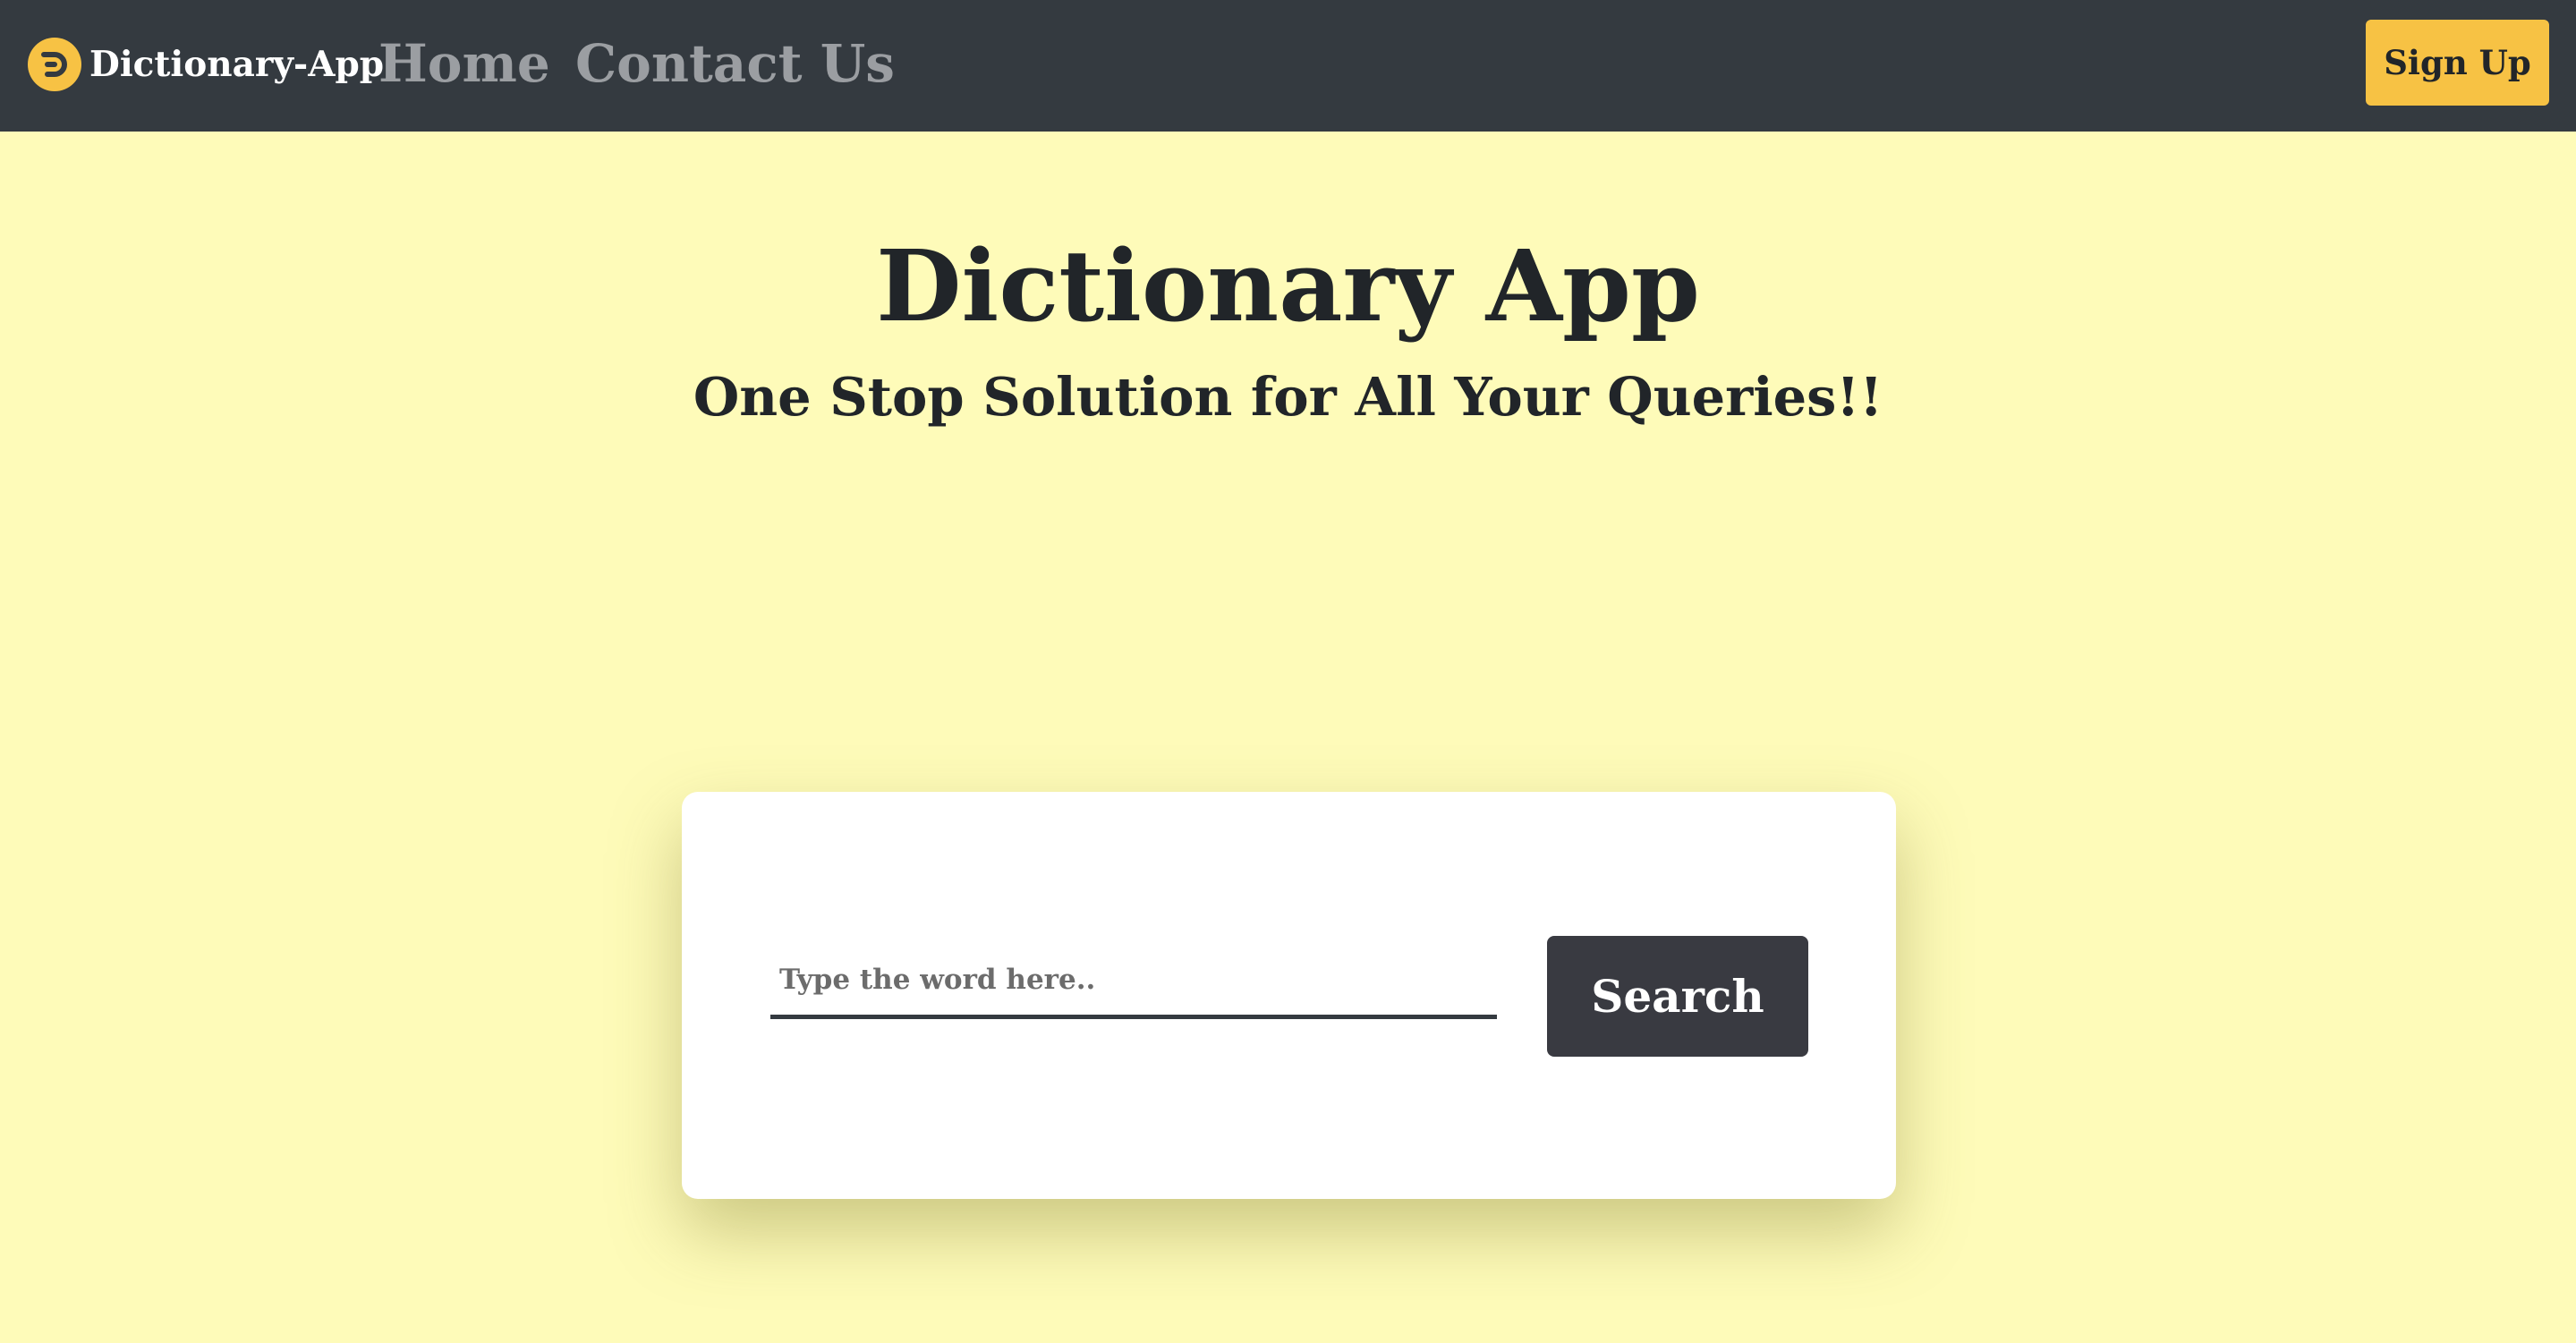 This screenshot has width=2576, height=1343. What do you see at coordinates (1133, 981) in the screenshot?
I see `search-input` at bounding box center [1133, 981].